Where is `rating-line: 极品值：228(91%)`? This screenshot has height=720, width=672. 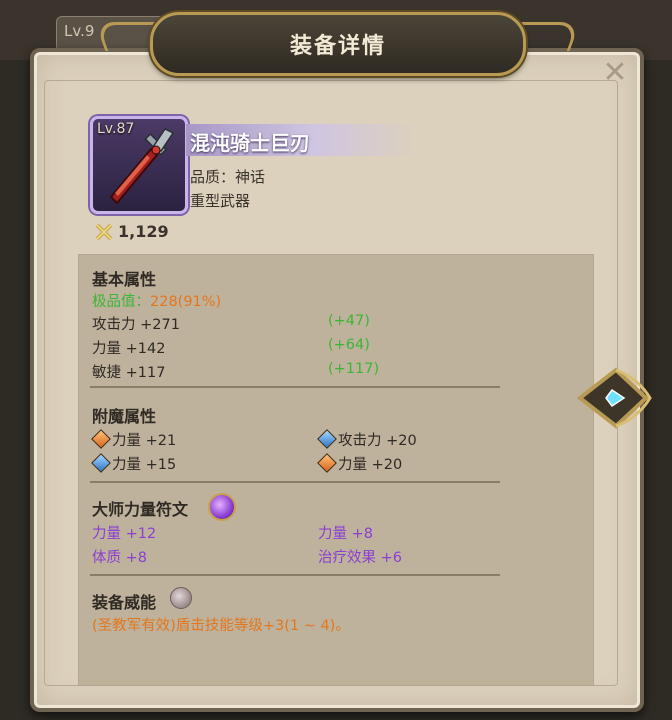
rating-line: 极品值：228(91%) is located at coordinates (156, 300).